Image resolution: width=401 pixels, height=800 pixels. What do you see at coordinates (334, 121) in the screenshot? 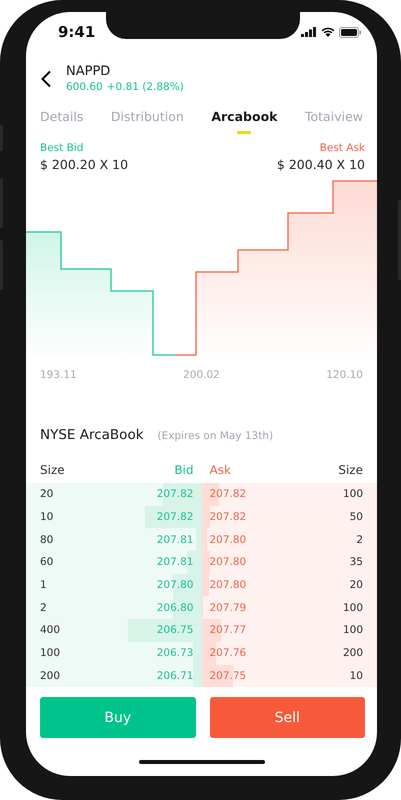
I see `tab: Totaiview` at bounding box center [334, 121].